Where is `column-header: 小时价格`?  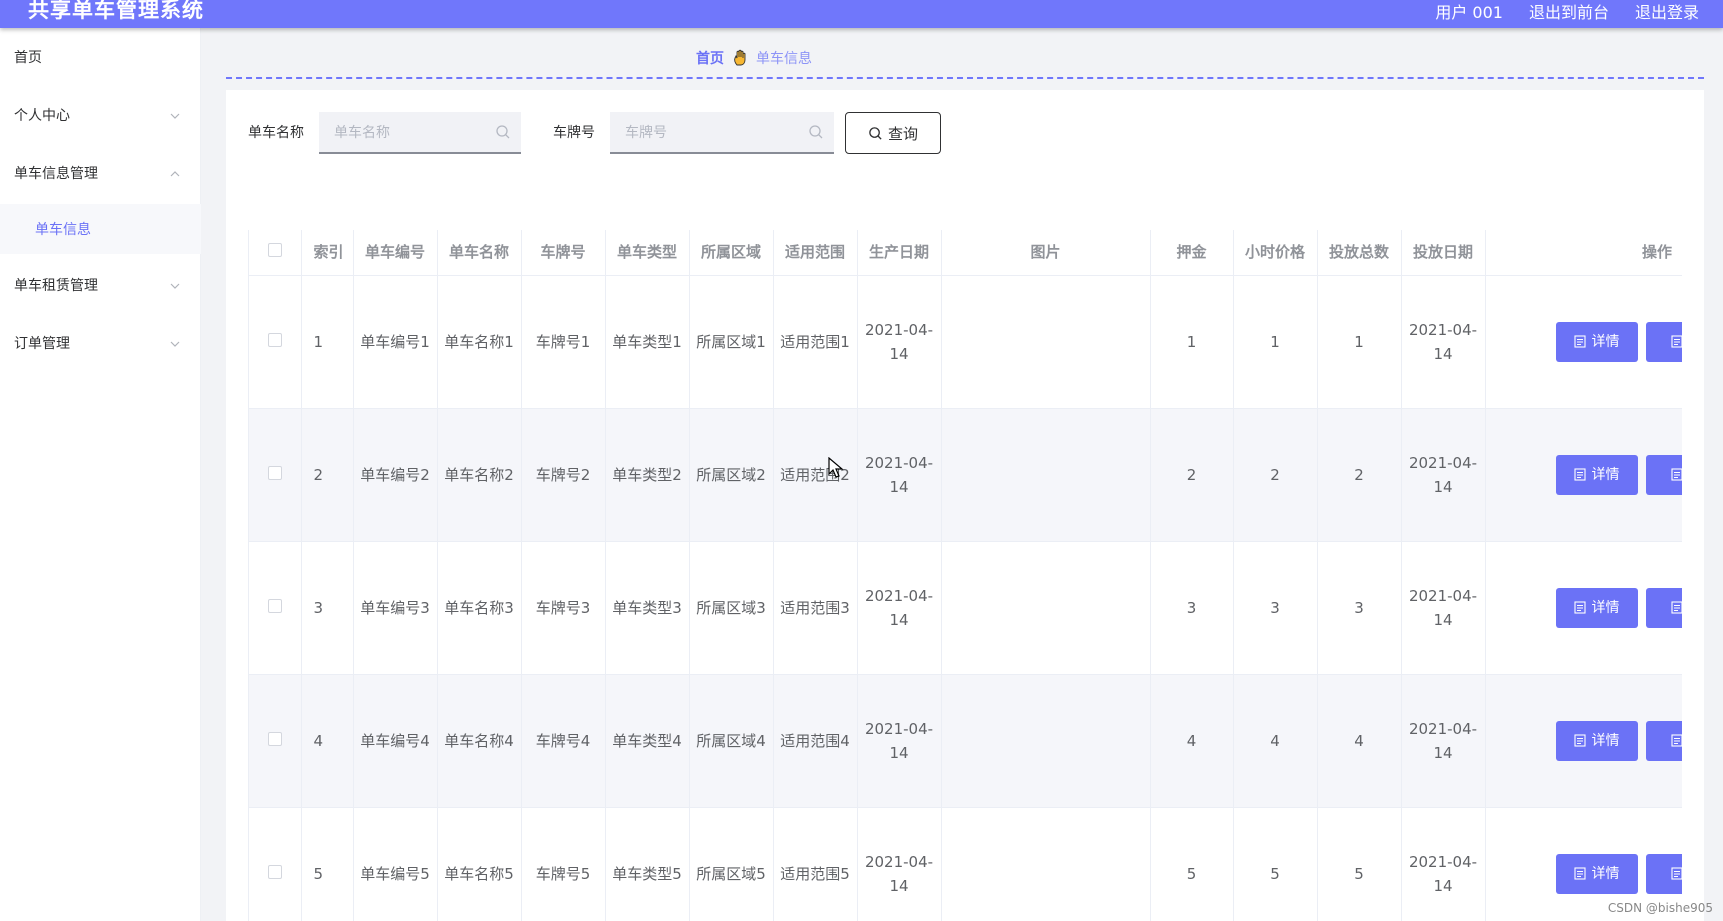 column-header: 小时价格 is located at coordinates (1275, 253).